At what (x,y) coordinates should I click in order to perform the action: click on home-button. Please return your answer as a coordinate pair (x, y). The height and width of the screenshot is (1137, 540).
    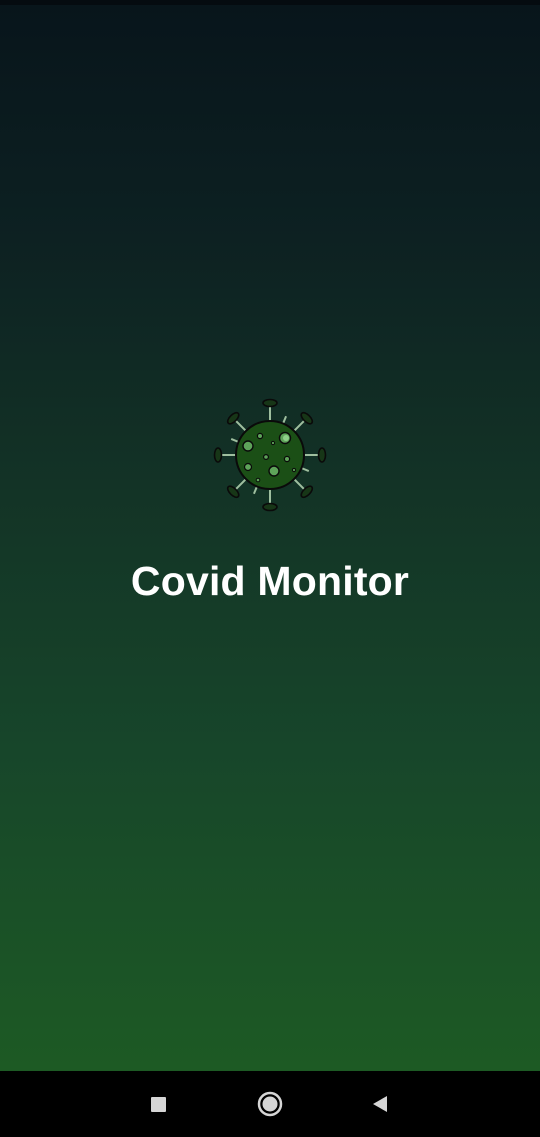
    Looking at the image, I should click on (270, 1104).